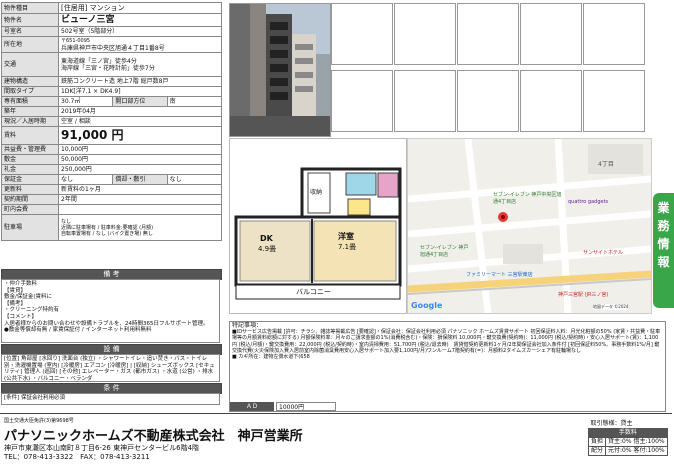 Image resolution: width=674 pixels, height=471 pixels. I want to click on company-name: パナソニックホームズ不動産株式会社 神戸営業所, so click(153, 436).